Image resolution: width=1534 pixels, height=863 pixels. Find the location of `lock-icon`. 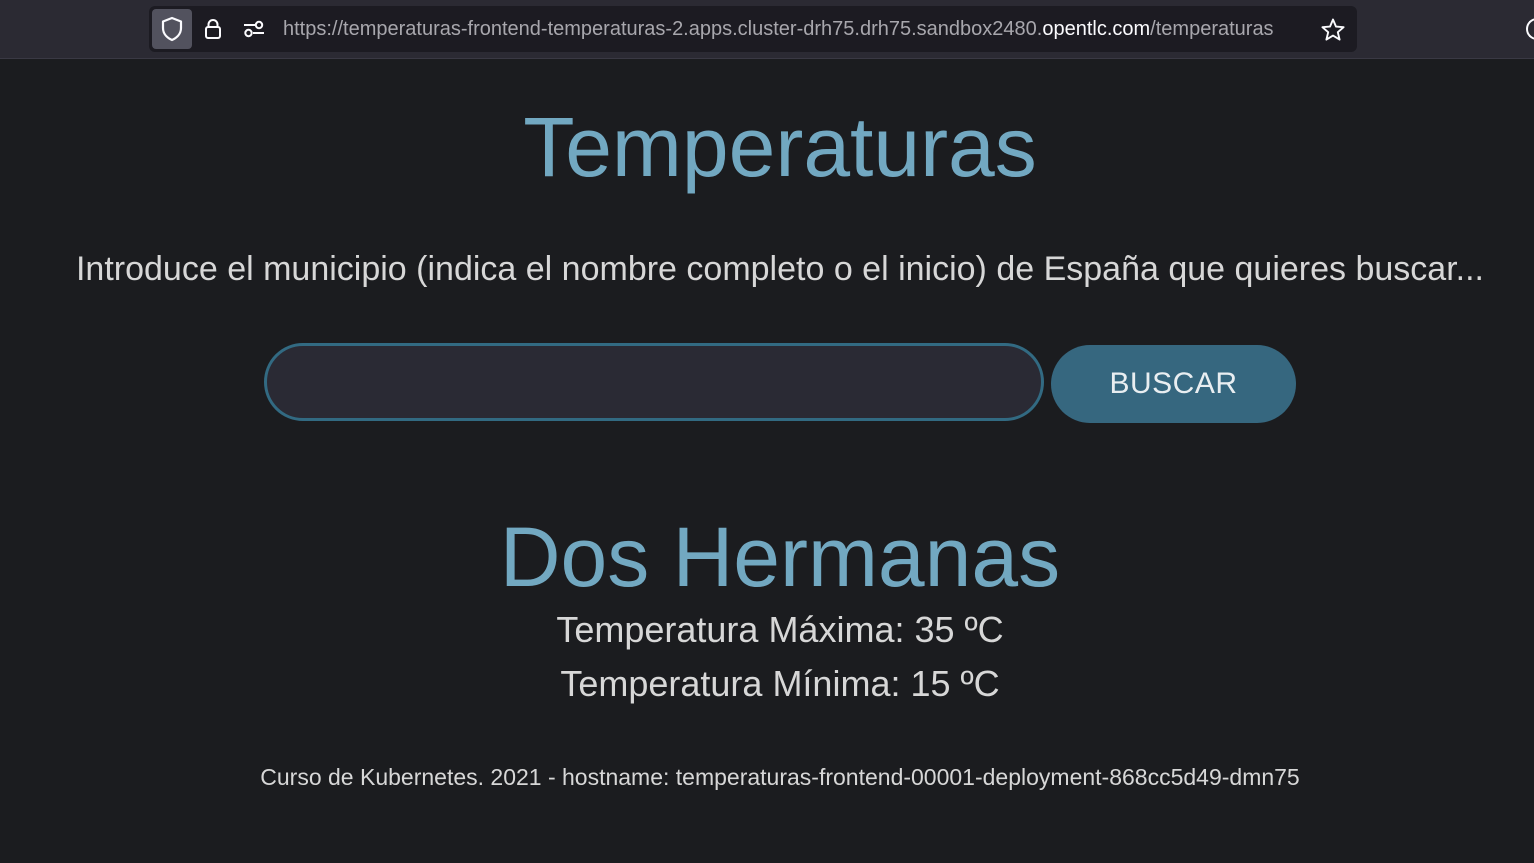

lock-icon is located at coordinates (213, 29).